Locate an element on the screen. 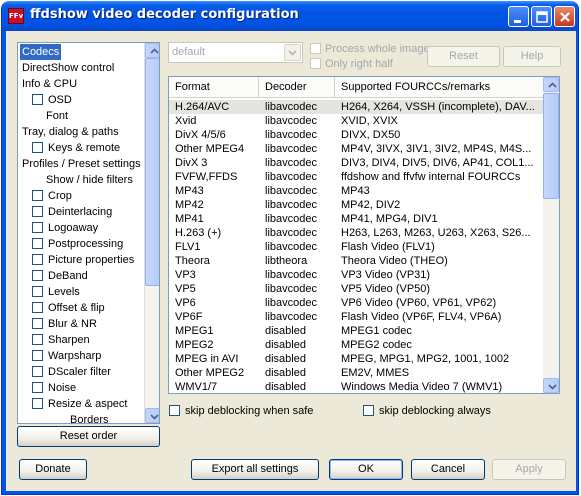 The height and width of the screenshot is (496, 581). preset-combobox: default is located at coordinates (235, 52).